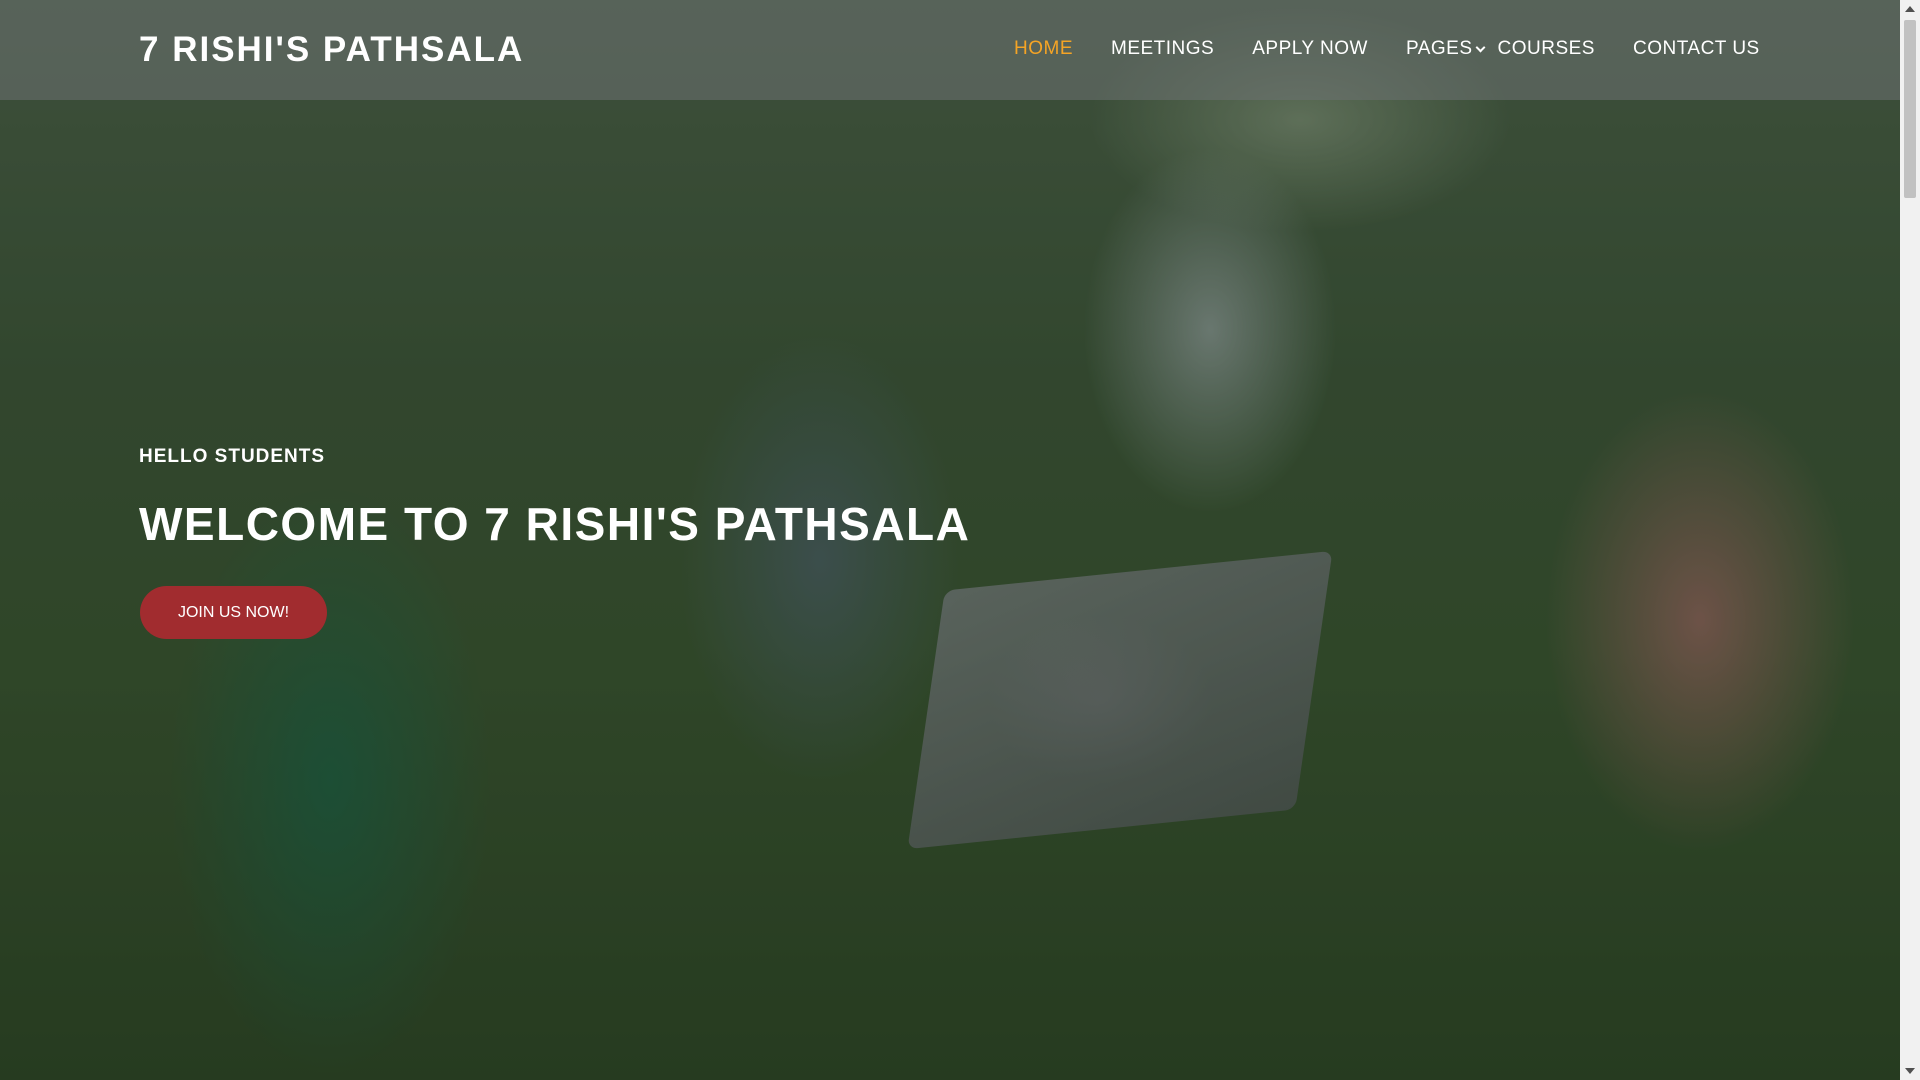 This screenshot has width=1920, height=1080. Describe the element at coordinates (1162, 49) in the screenshot. I see `nav-item-meetings: MEETINGS` at that location.